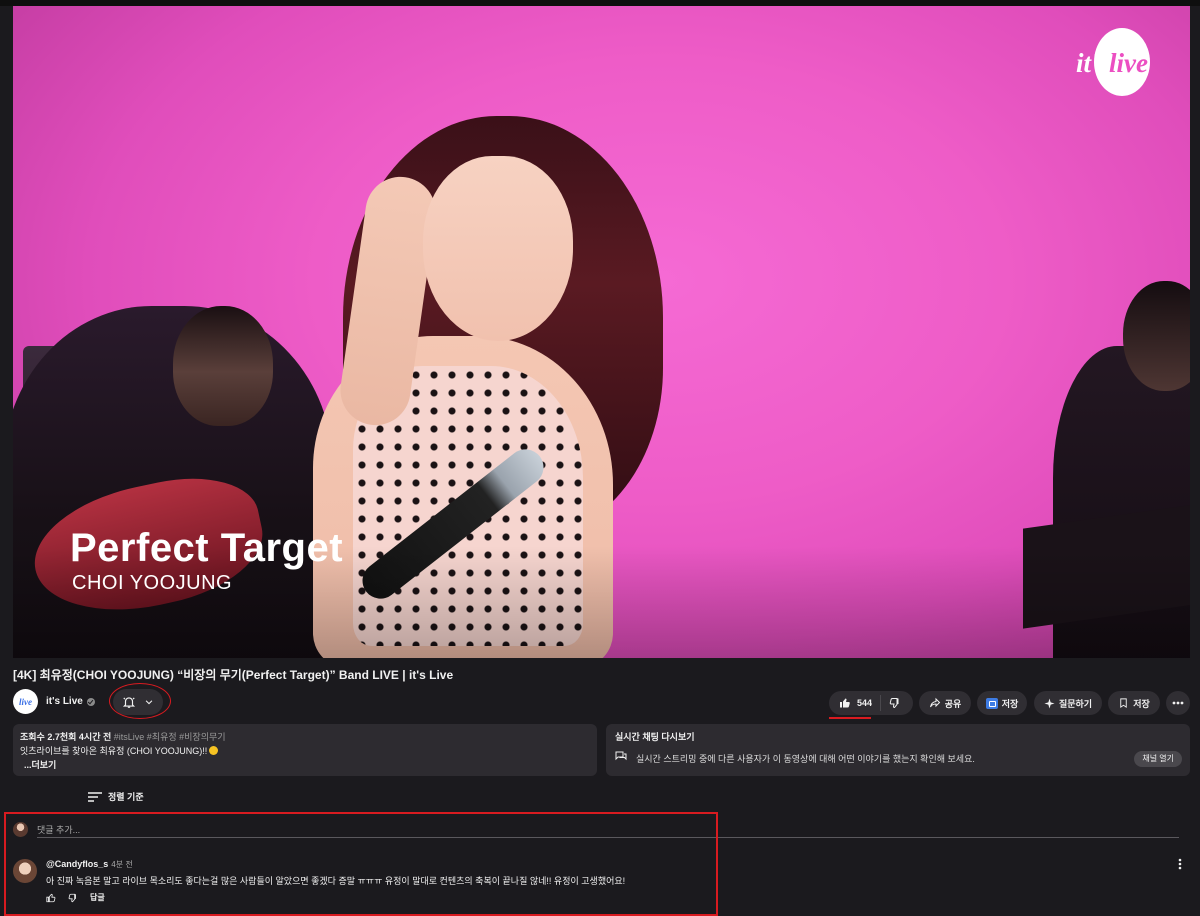 The image size is (1200, 916). I want to click on save2-label: 저장, so click(1141, 703).